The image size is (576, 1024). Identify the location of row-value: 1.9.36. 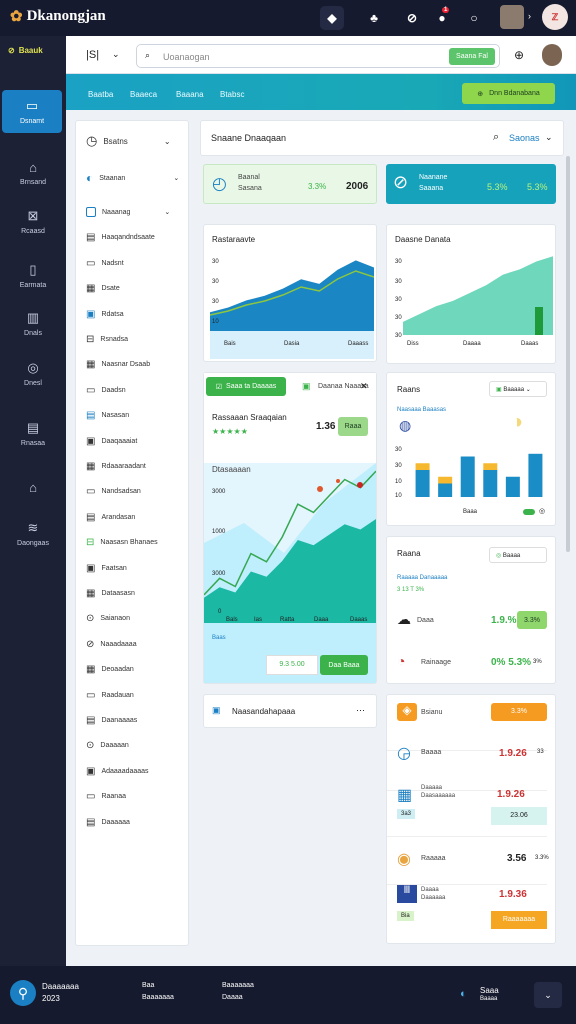
(513, 894).